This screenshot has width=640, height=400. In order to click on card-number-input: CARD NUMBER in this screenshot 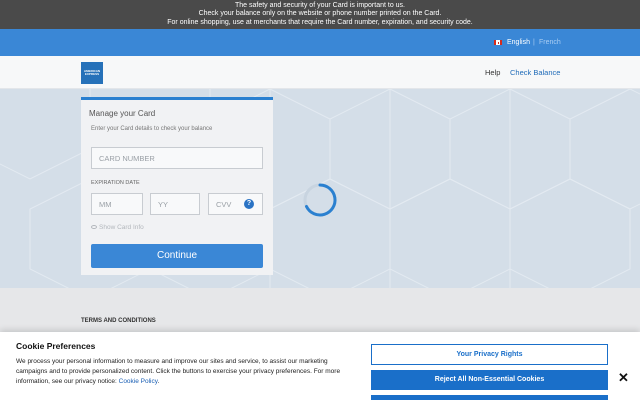, I will do `click(177, 158)`.